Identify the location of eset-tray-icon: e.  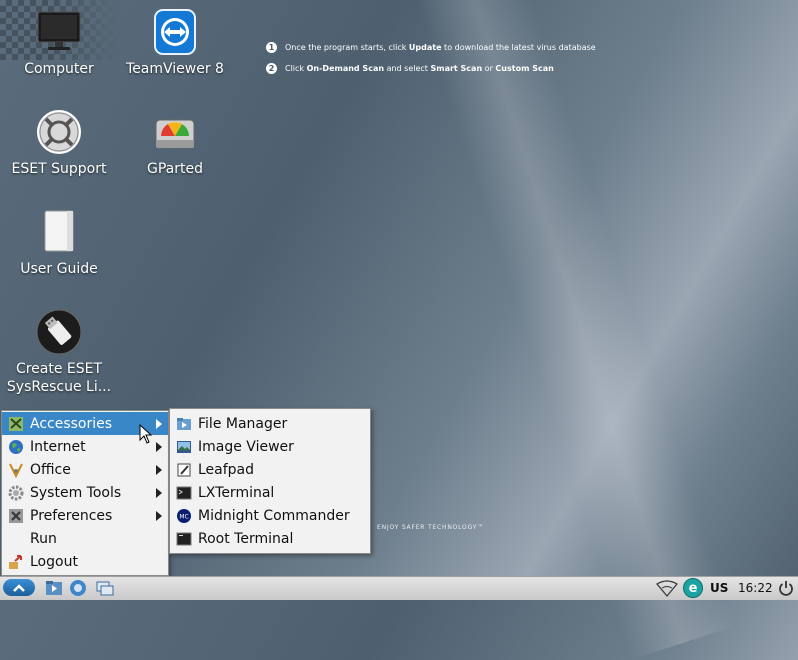
(693, 588).